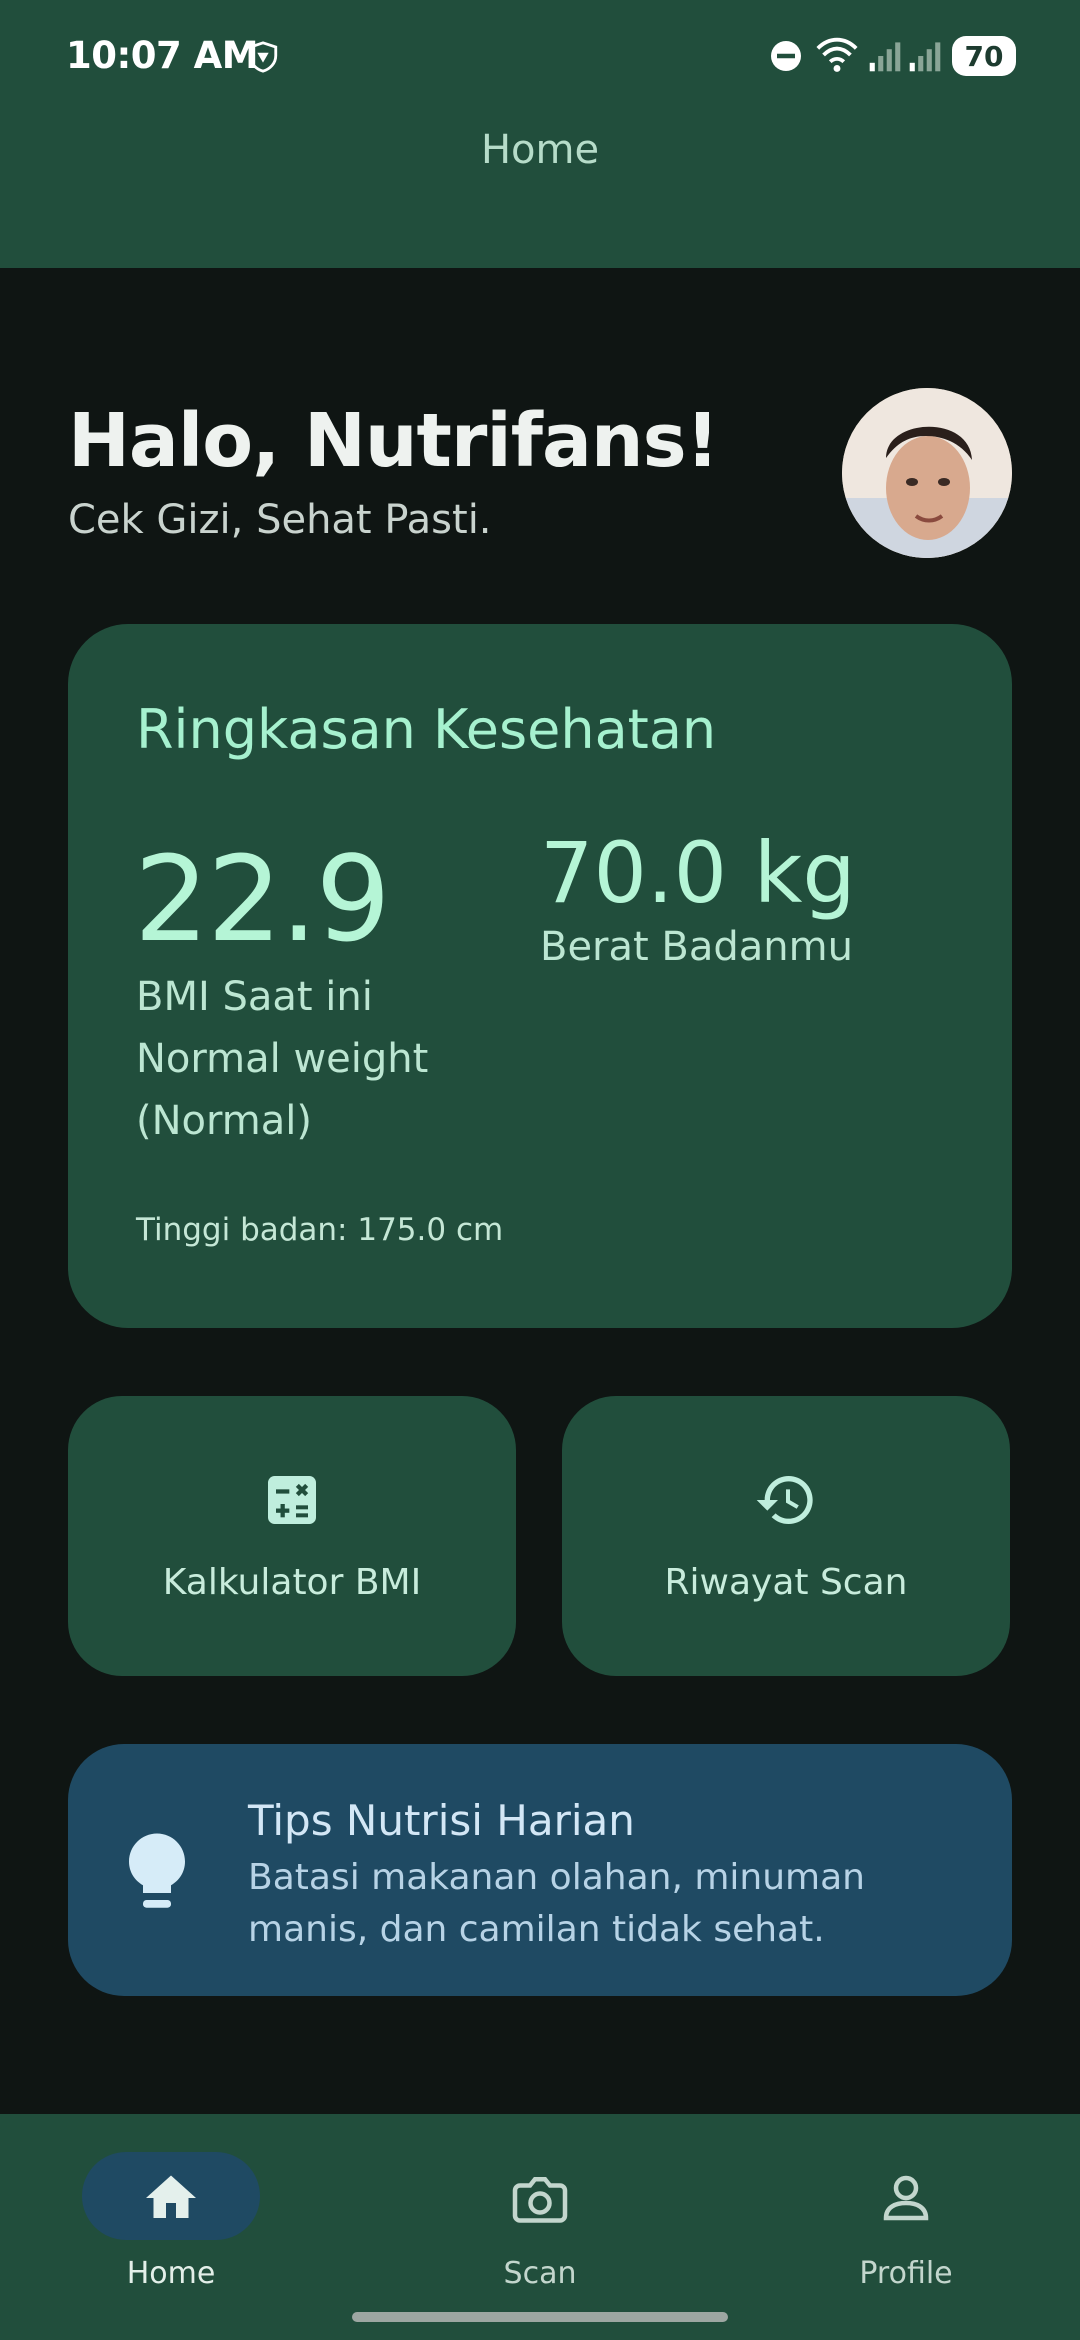 The height and width of the screenshot is (2340, 1080). Describe the element at coordinates (540, 2198) in the screenshot. I see `camera-icon` at that location.